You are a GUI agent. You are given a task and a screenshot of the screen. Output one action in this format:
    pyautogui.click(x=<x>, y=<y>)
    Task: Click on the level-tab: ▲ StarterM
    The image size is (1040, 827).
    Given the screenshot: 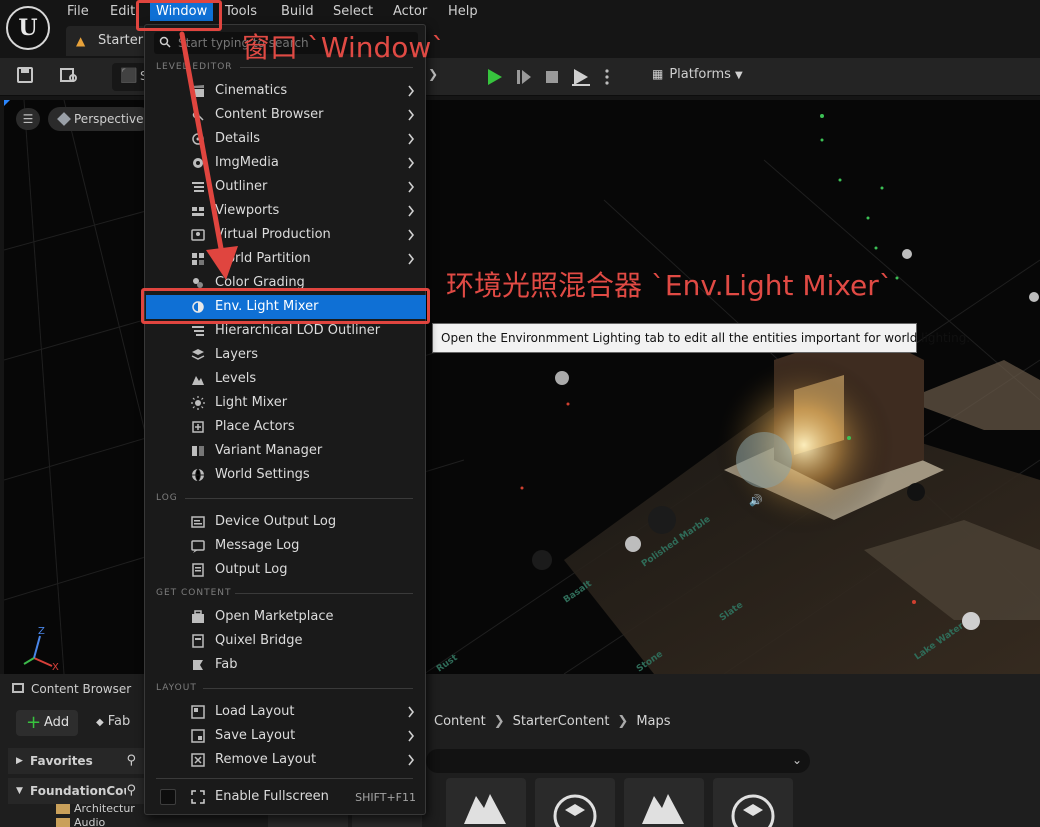 What is the action you would take?
    pyautogui.click(x=106, y=41)
    